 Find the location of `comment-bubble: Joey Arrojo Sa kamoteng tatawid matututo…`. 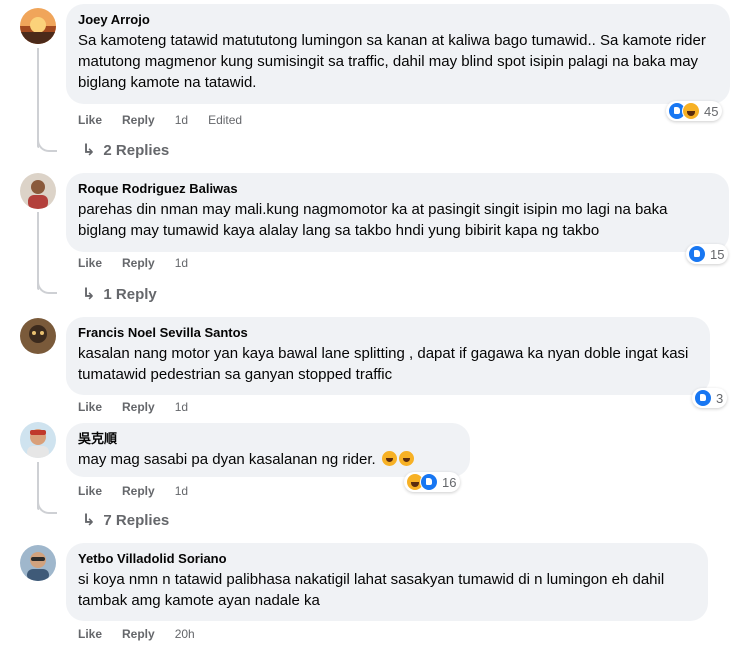

comment-bubble: Joey Arrojo Sa kamoteng tatawid matututo… is located at coordinates (398, 54).